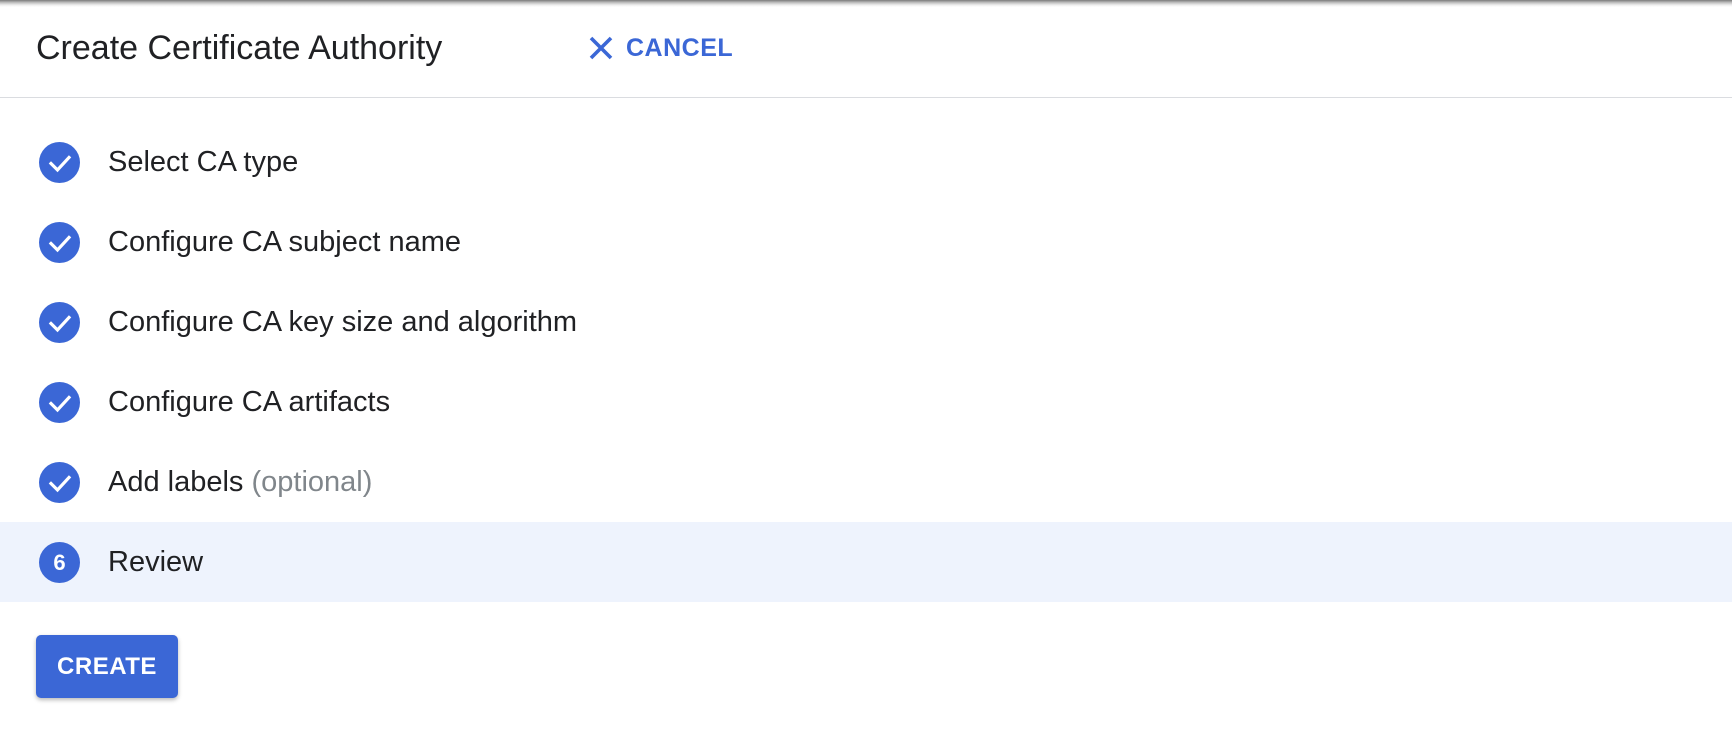 The width and height of the screenshot is (1732, 742). I want to click on step-label: Review, so click(155, 562).